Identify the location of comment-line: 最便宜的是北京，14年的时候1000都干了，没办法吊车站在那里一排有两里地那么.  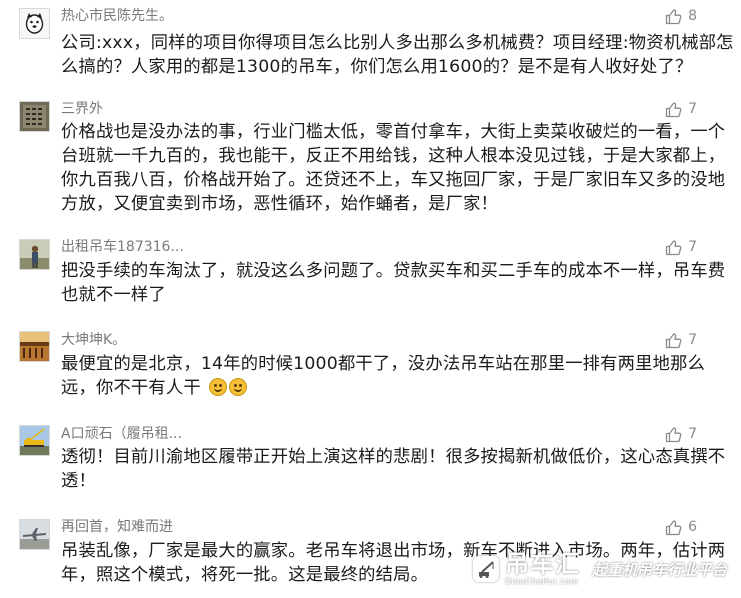
(383, 364).